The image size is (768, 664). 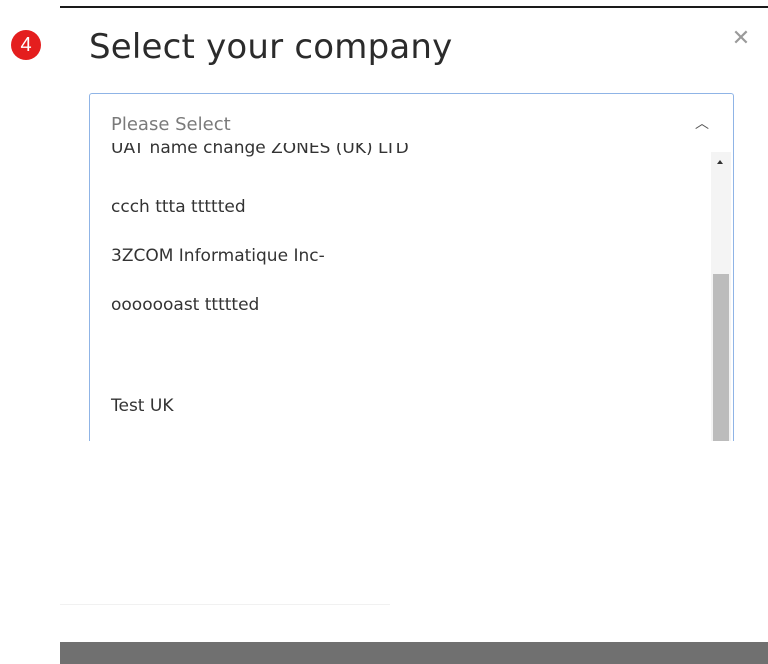 What do you see at coordinates (218, 256) in the screenshot?
I see `option-item: 3ZCOM Informatique Inc-` at bounding box center [218, 256].